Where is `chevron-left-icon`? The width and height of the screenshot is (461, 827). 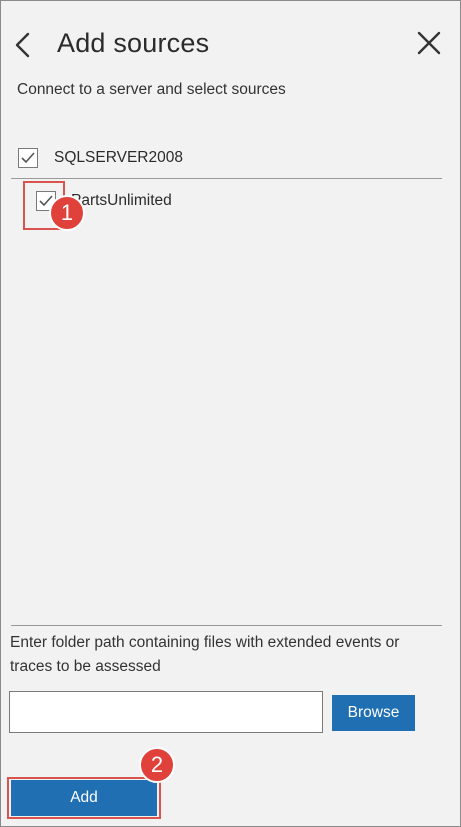 chevron-left-icon is located at coordinates (23, 45).